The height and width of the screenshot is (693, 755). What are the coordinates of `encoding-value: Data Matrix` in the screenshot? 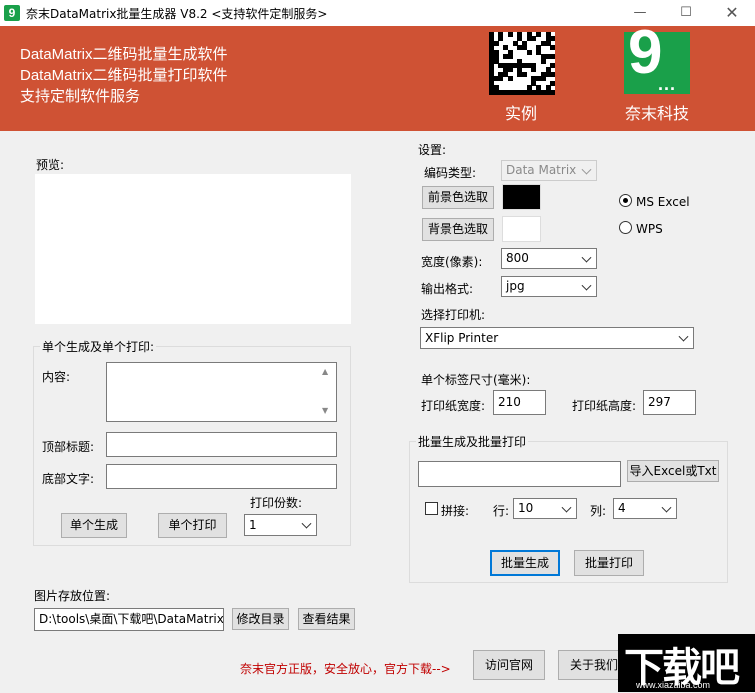 It's located at (541, 170).